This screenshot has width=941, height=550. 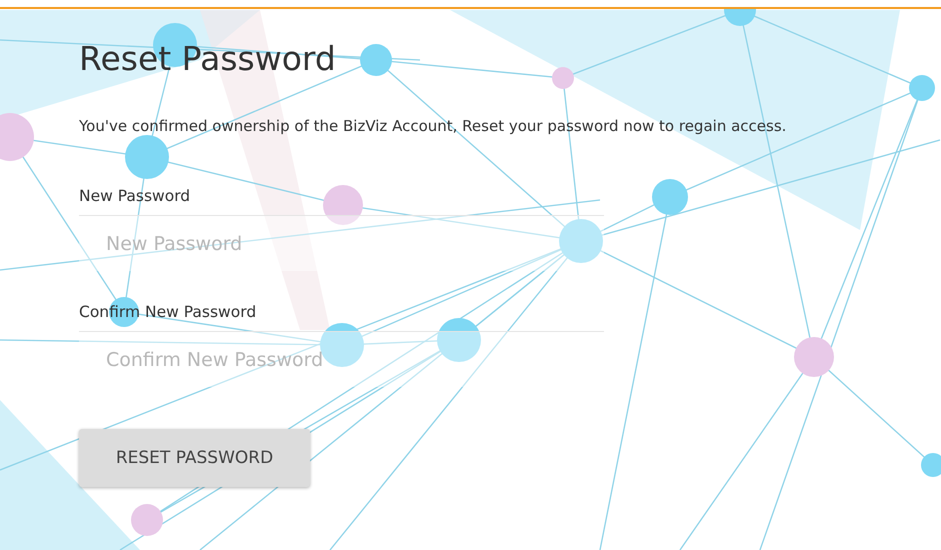 What do you see at coordinates (433, 126) in the screenshot?
I see `confirmation-message: You've confirmed ownership of the BizViz Account, Reset your password now to regain access.` at bounding box center [433, 126].